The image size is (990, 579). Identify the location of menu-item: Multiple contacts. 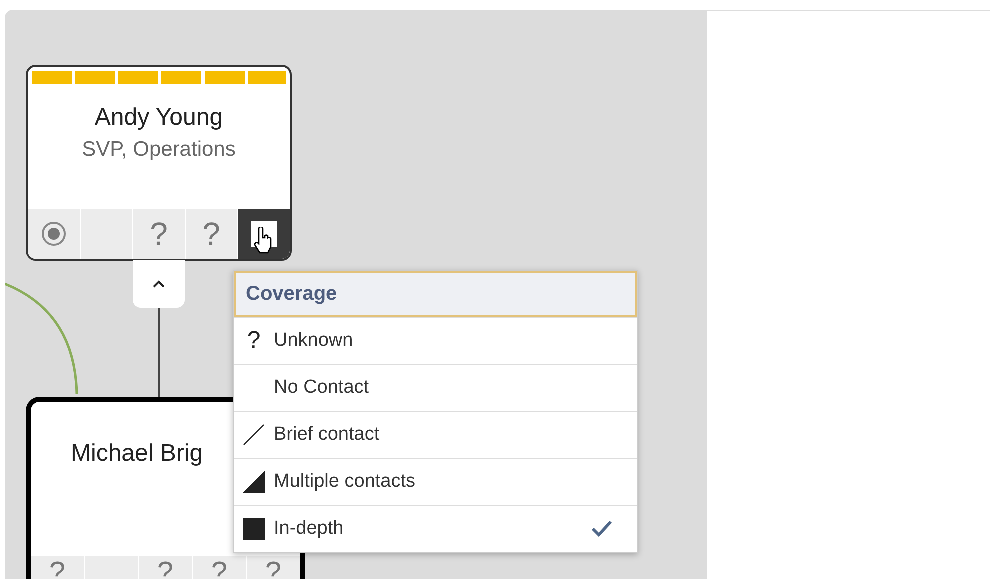
(435, 481).